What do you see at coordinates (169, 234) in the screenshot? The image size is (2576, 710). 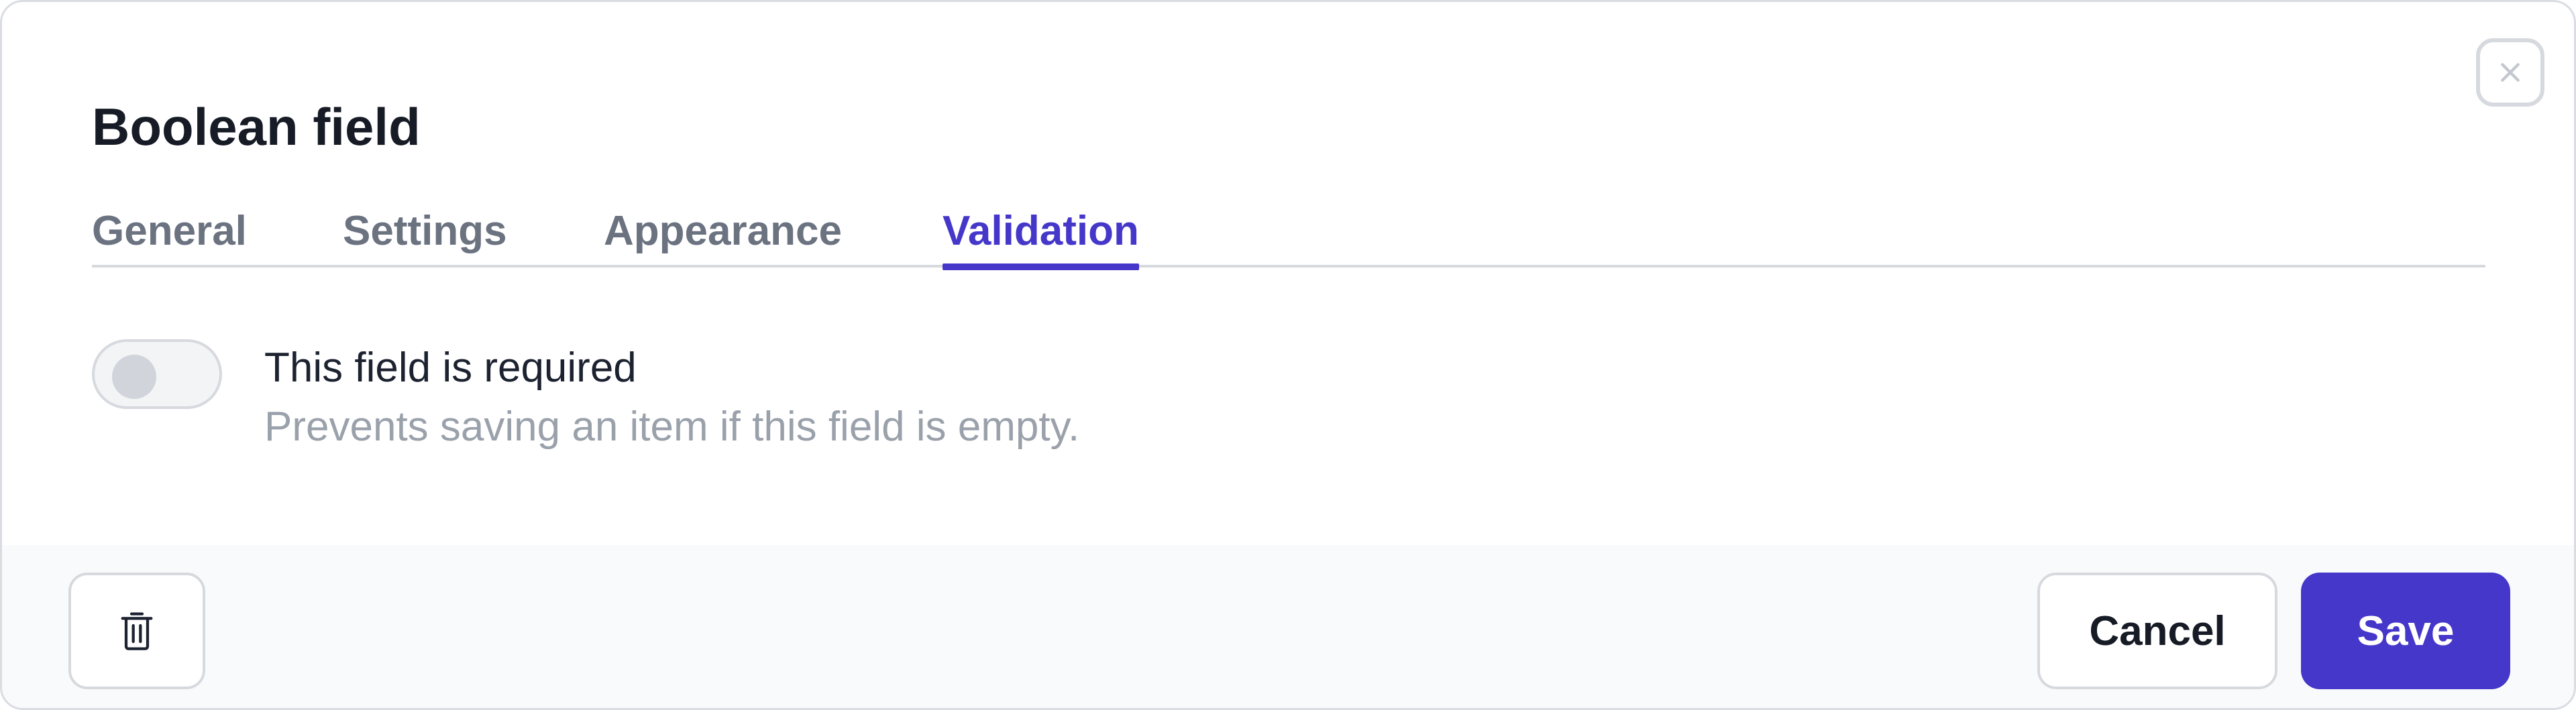 I see `tab-general: General` at bounding box center [169, 234].